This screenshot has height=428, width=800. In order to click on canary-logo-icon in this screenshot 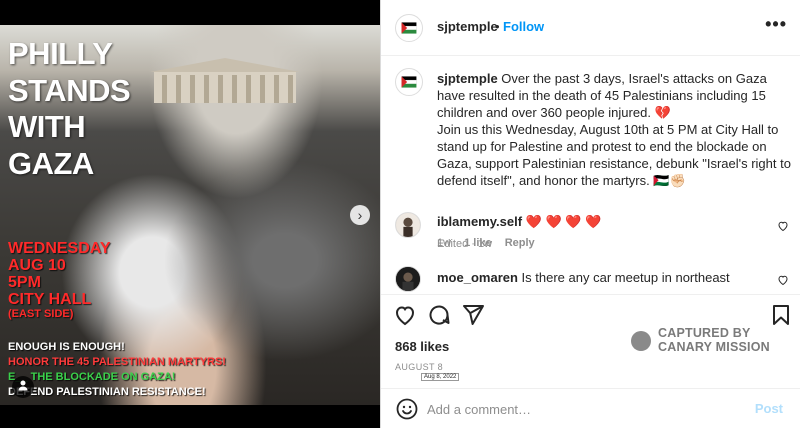, I will do `click(641, 341)`.